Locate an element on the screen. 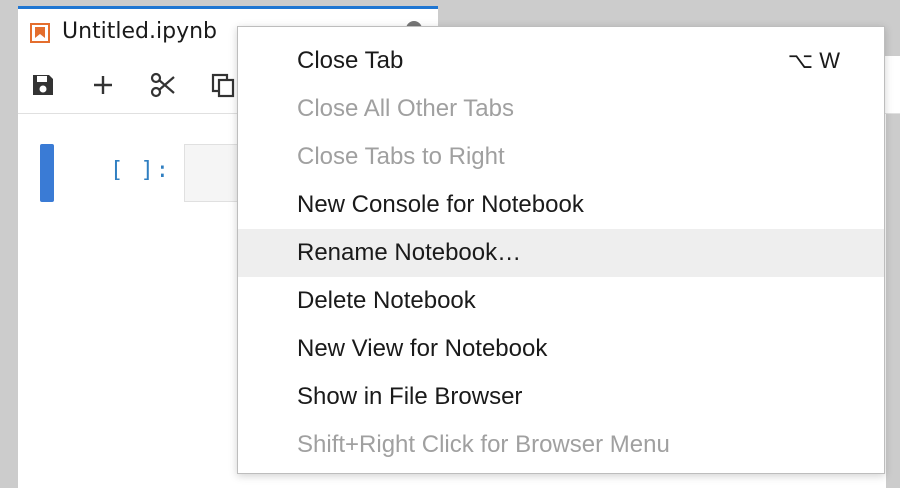  add-cell-button is located at coordinates (103, 85).